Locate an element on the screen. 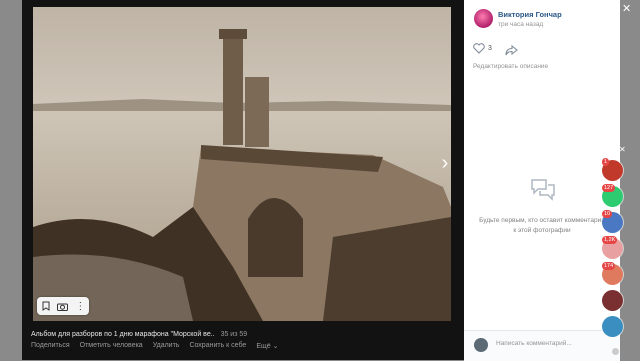 This screenshot has width=640, height=361. chat-more-icon is located at coordinates (615, 351).